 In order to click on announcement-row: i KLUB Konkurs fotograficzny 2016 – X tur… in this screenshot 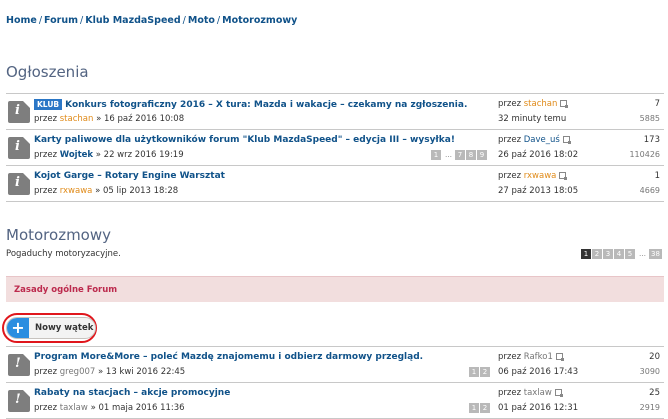, I will do `click(335, 112)`.